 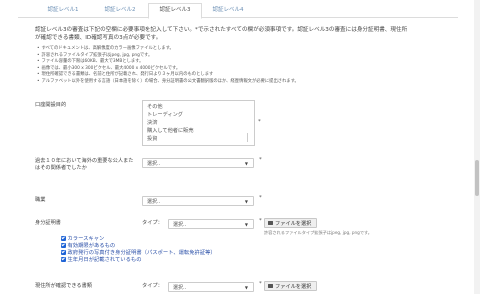 I want to click on purpose-option: トレーディング, so click(x=165, y=114).